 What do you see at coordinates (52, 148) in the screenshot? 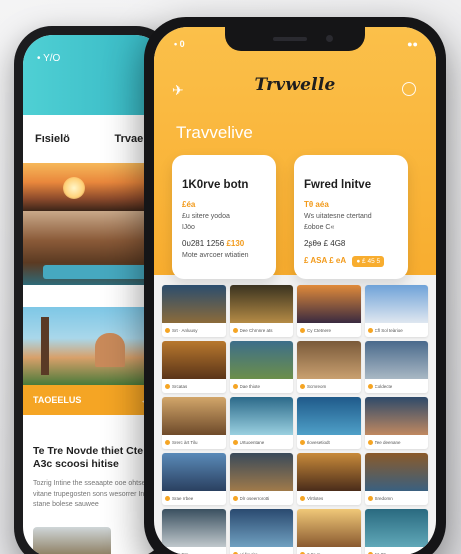
I see `back-tab-first: Fısielö` at bounding box center [52, 148].